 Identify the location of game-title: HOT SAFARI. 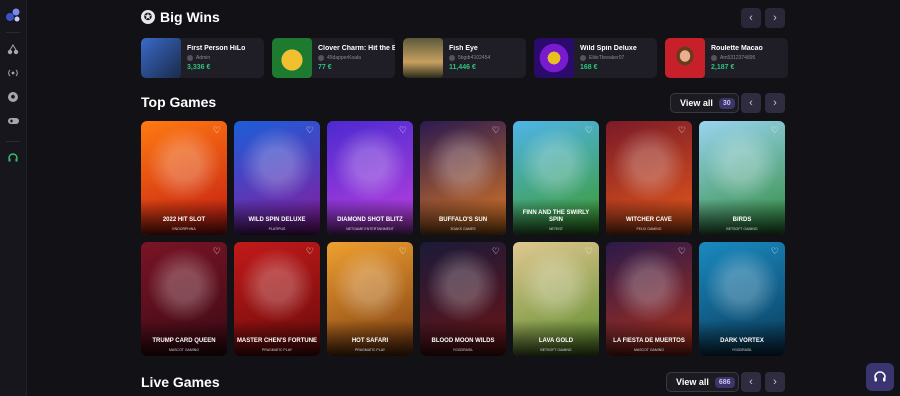
(370, 341).